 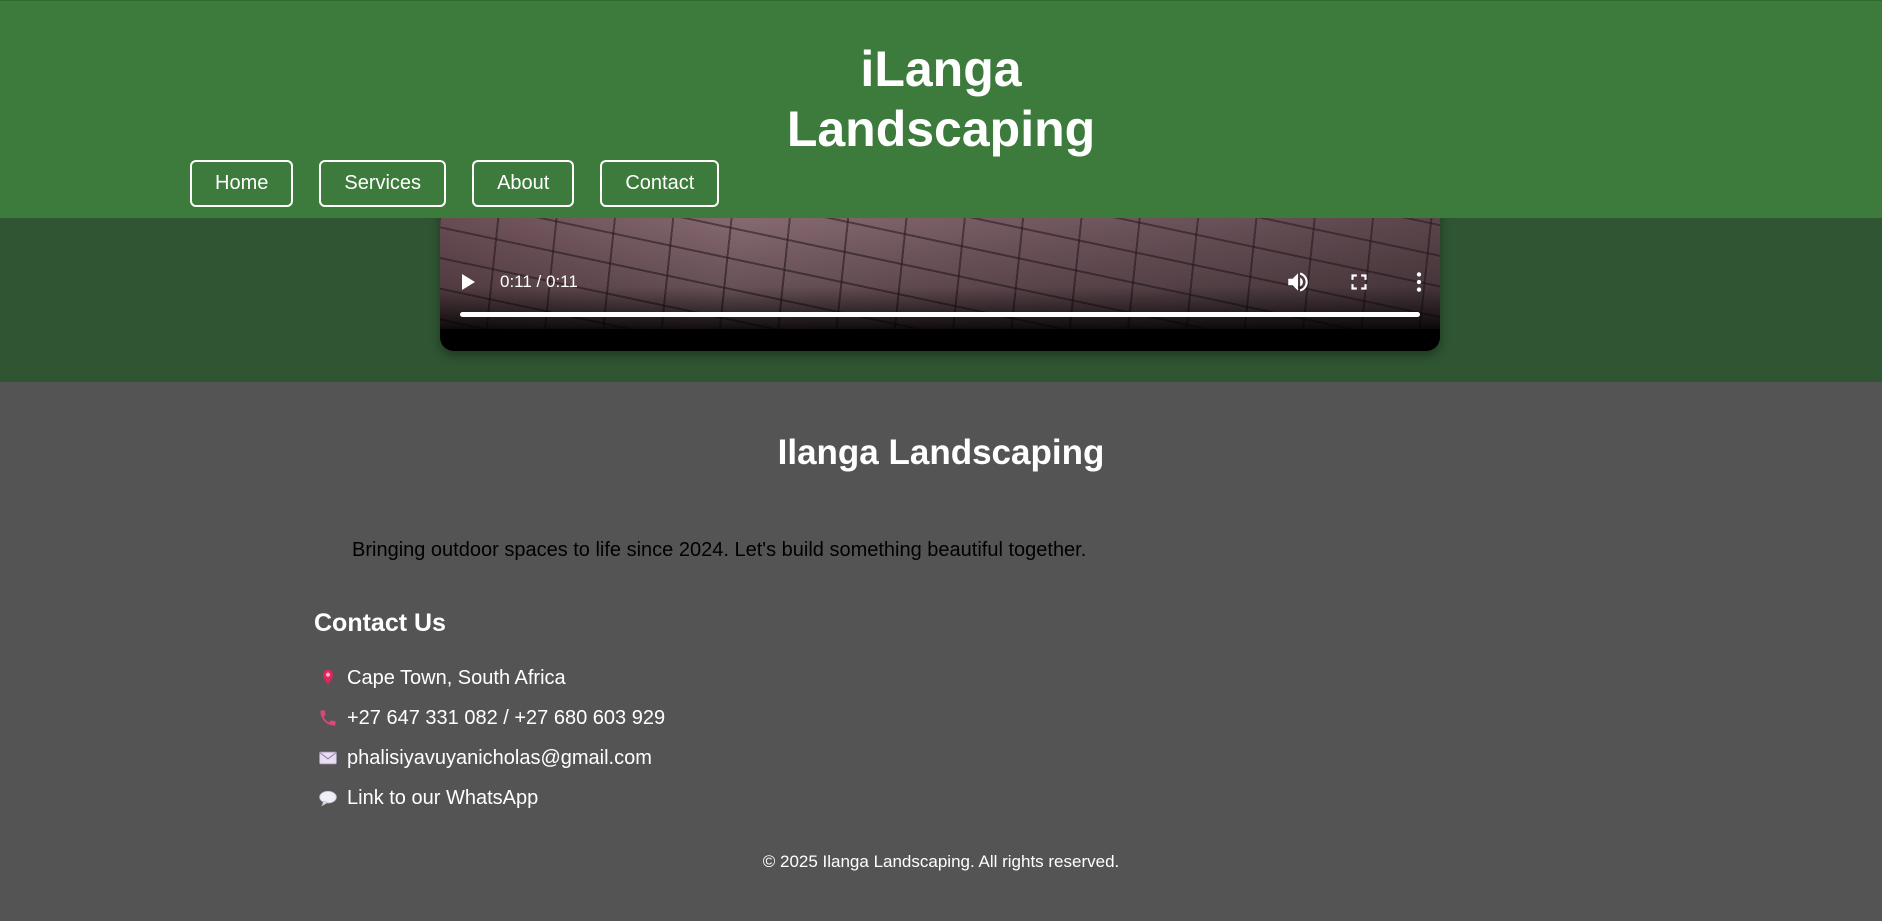 What do you see at coordinates (940, 340) in the screenshot?
I see `video-control-bar` at bounding box center [940, 340].